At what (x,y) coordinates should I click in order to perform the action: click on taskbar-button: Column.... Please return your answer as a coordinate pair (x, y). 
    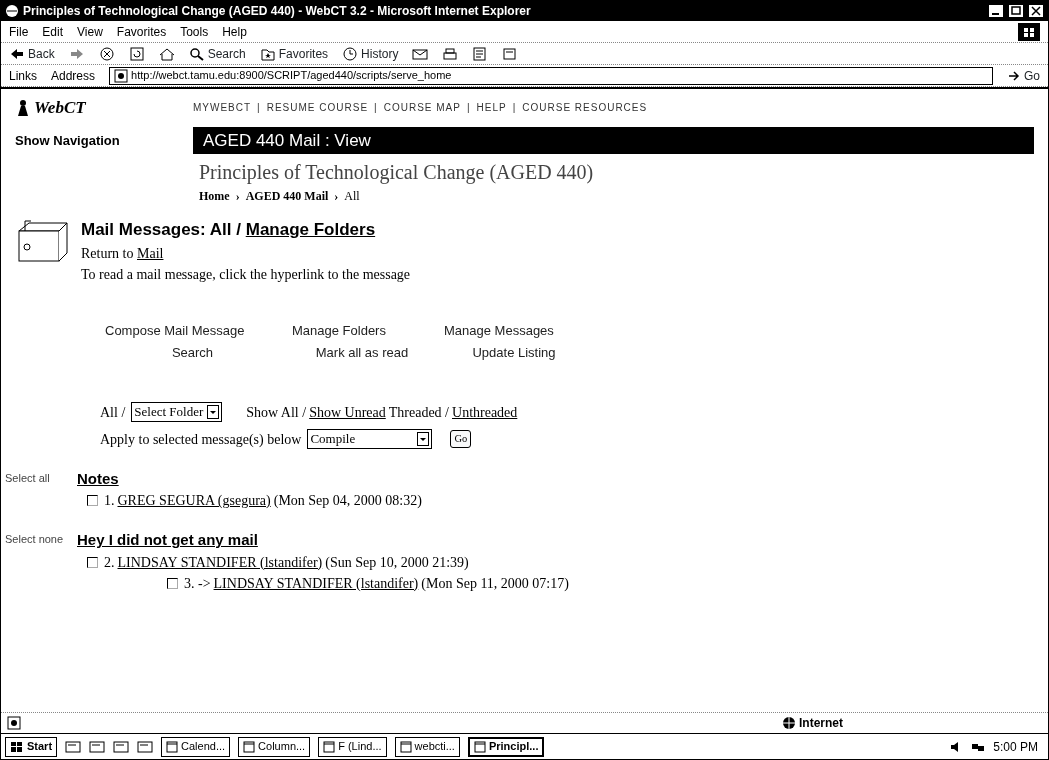
    Looking at the image, I should click on (274, 746).